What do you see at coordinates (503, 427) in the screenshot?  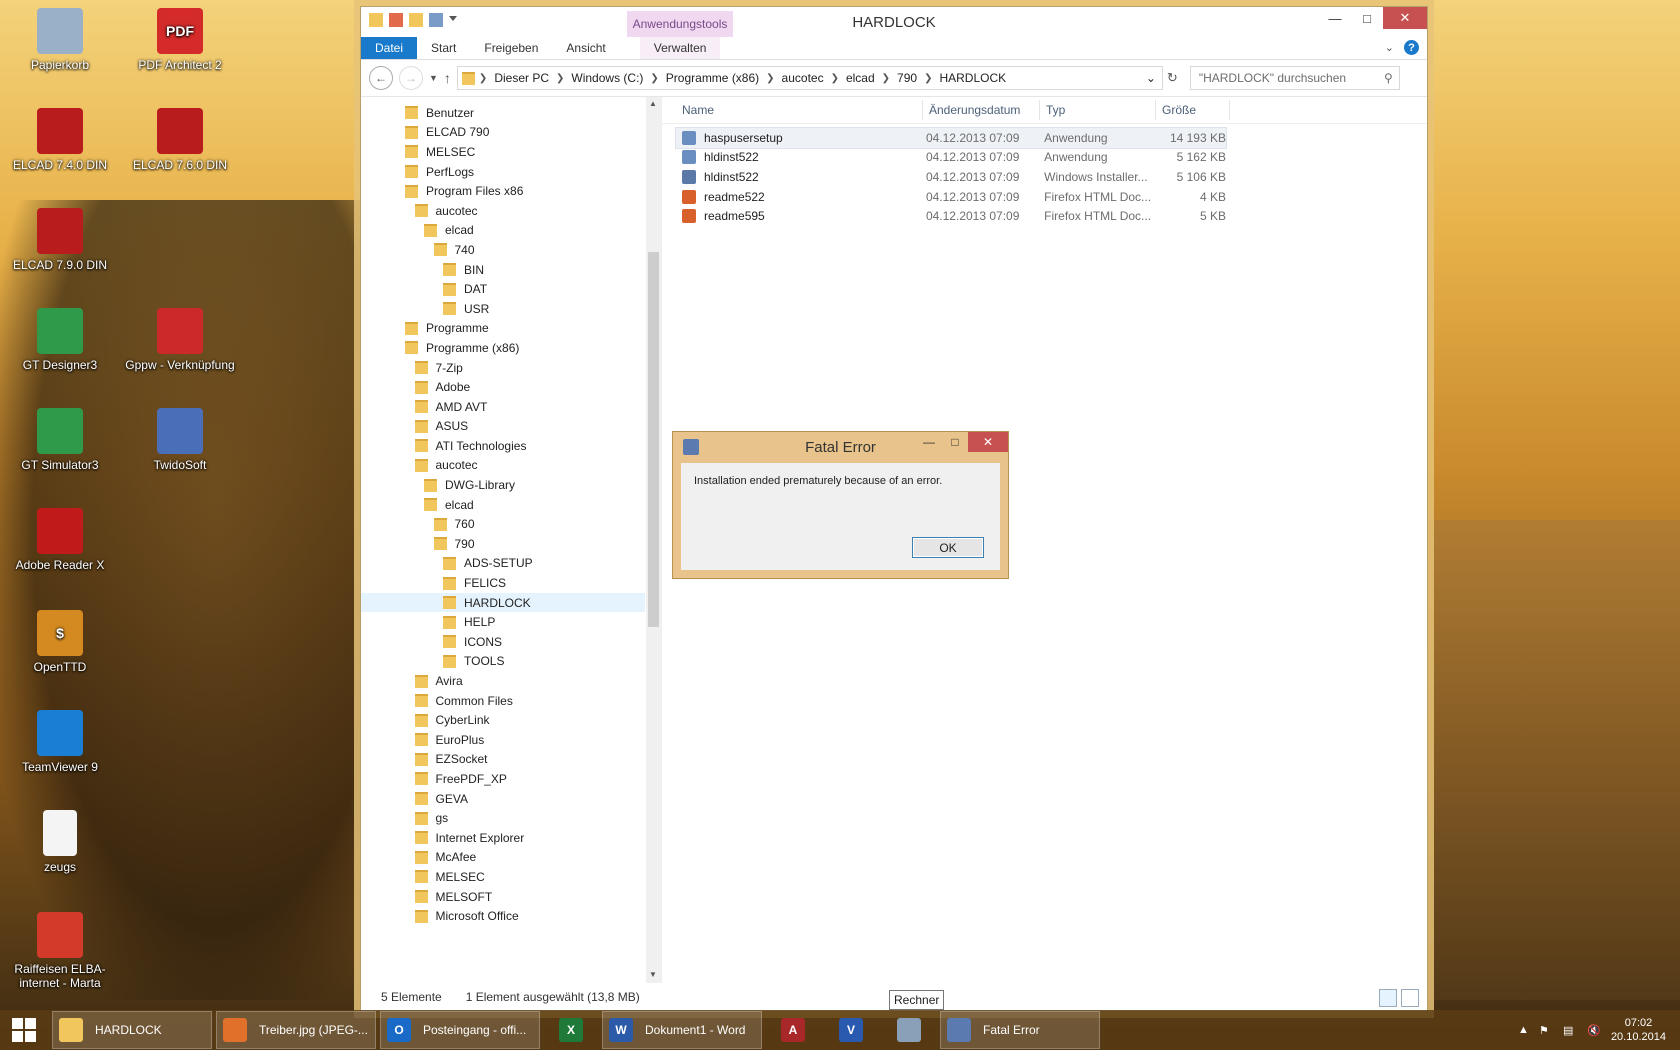 I see `tree-item: ASUS` at bounding box center [503, 427].